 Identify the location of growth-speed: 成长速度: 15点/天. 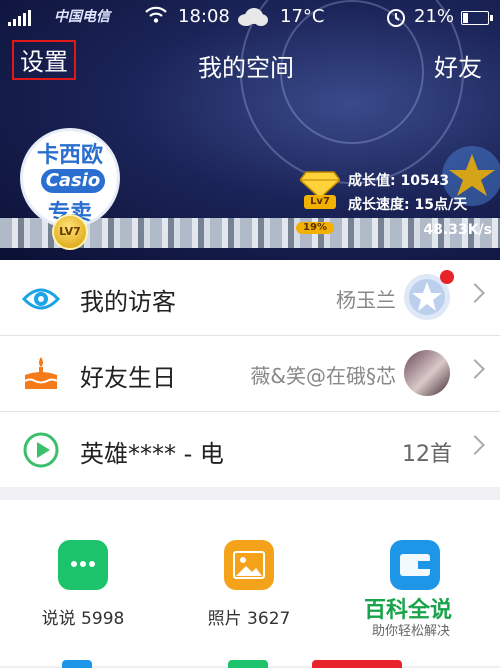
(408, 205).